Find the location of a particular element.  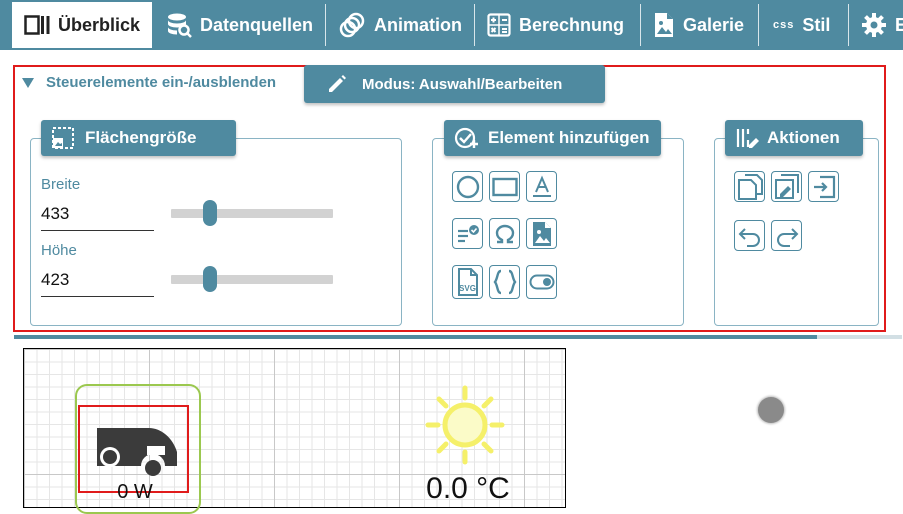

calculator-icon is located at coordinates (499, 25).